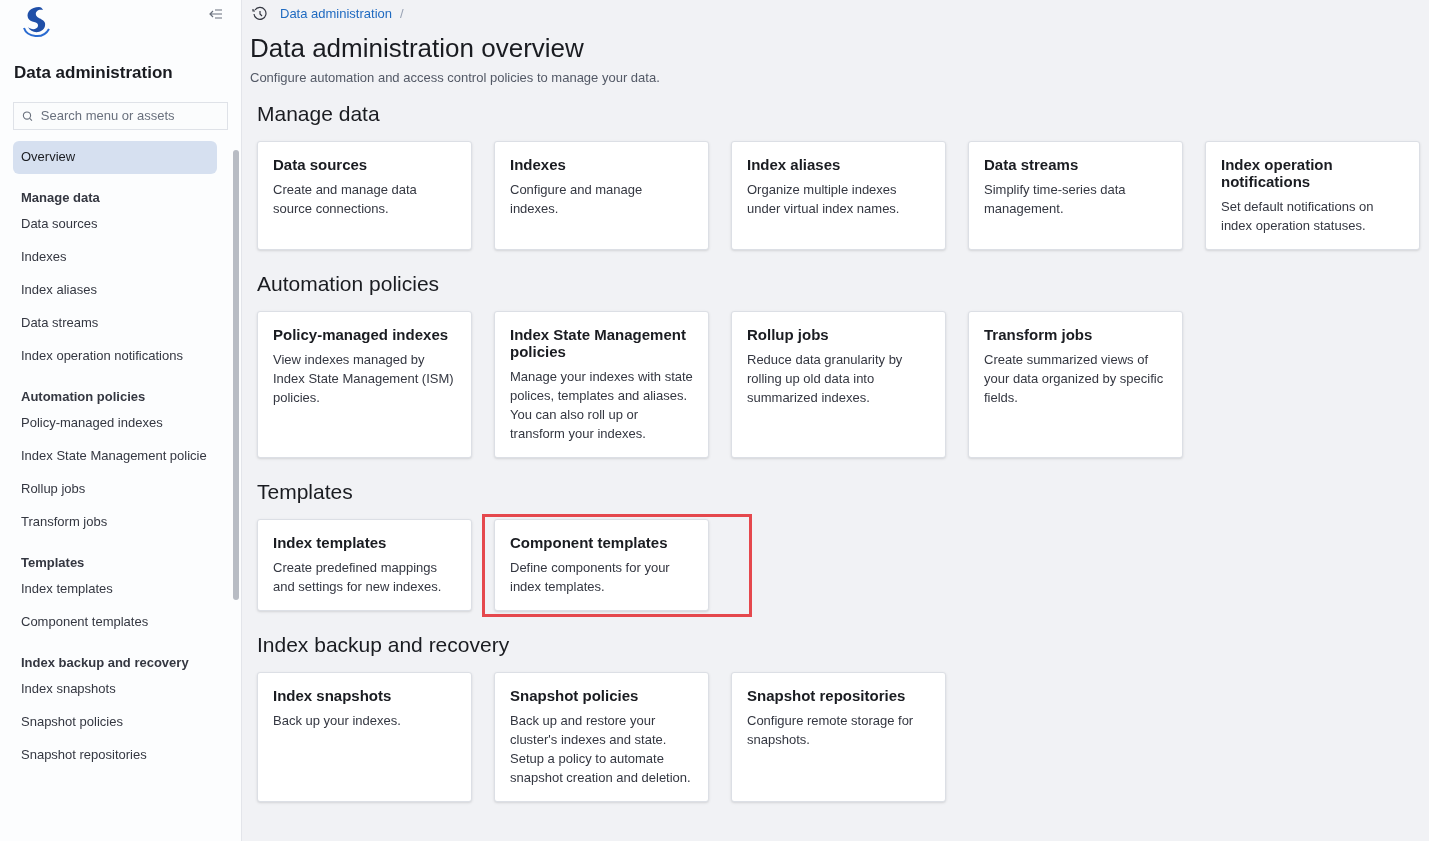  What do you see at coordinates (336, 14) in the screenshot?
I see `breadcrumb-link: Data administration` at bounding box center [336, 14].